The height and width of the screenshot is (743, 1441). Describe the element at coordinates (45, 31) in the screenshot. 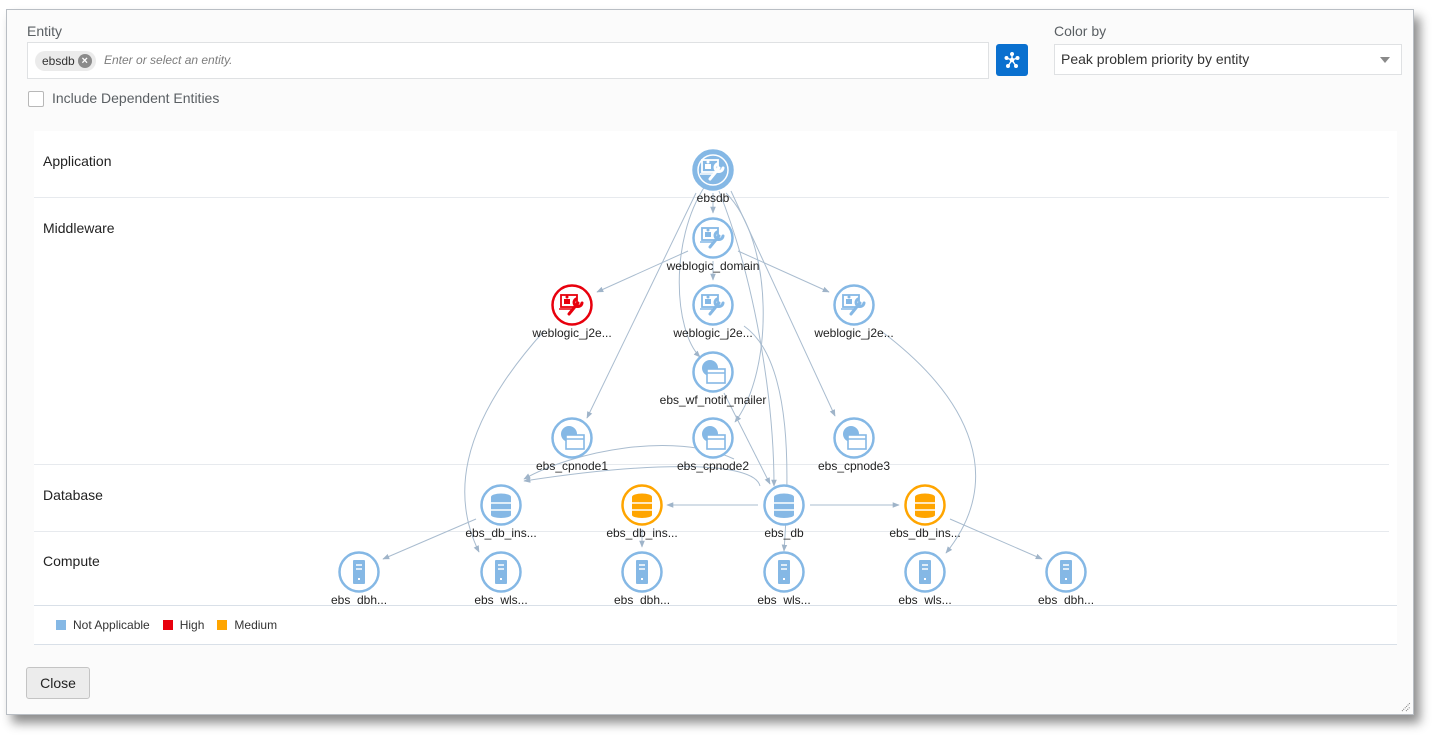

I see `entity-label: Entity` at that location.